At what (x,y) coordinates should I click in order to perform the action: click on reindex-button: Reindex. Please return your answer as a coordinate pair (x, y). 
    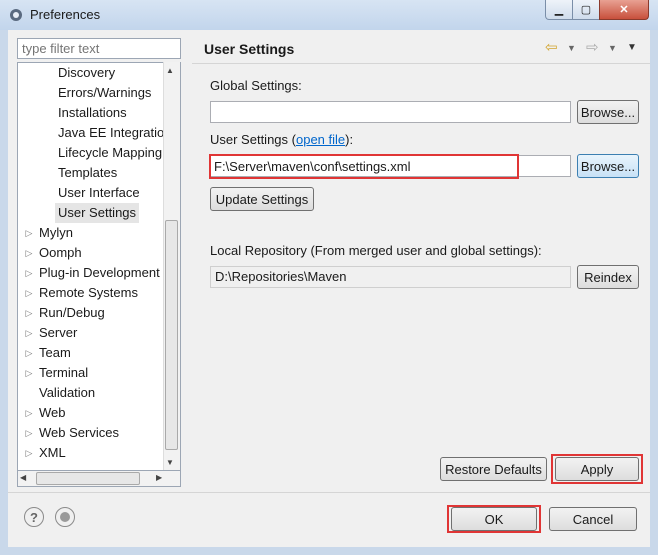
    Looking at the image, I should click on (608, 277).